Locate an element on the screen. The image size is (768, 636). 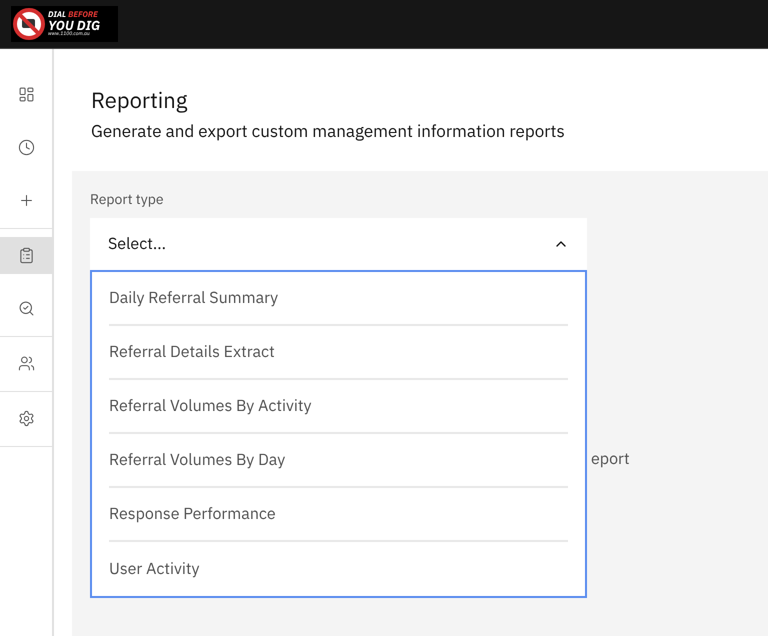
dropdown-option: Response Performance is located at coordinates (338, 515).